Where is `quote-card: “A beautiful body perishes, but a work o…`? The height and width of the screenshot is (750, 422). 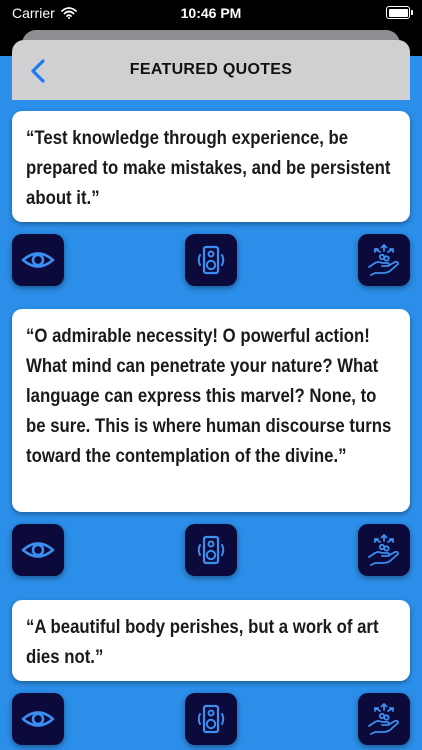
quote-card: “A beautiful body perishes, but a work o… is located at coordinates (211, 640).